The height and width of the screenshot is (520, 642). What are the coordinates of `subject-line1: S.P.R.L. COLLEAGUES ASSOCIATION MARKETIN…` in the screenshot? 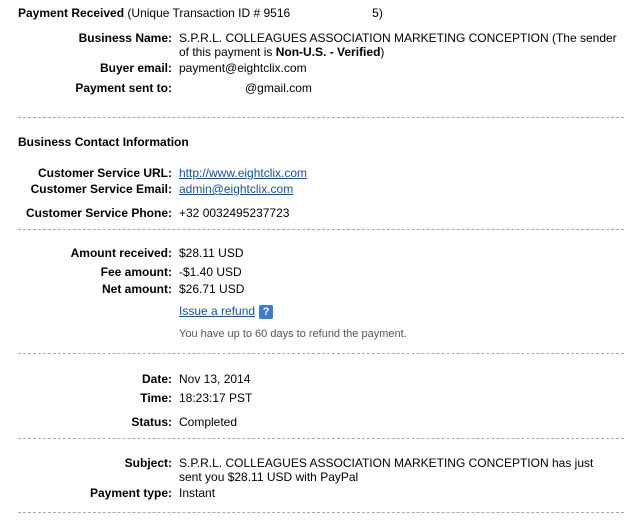 It's located at (386, 463).